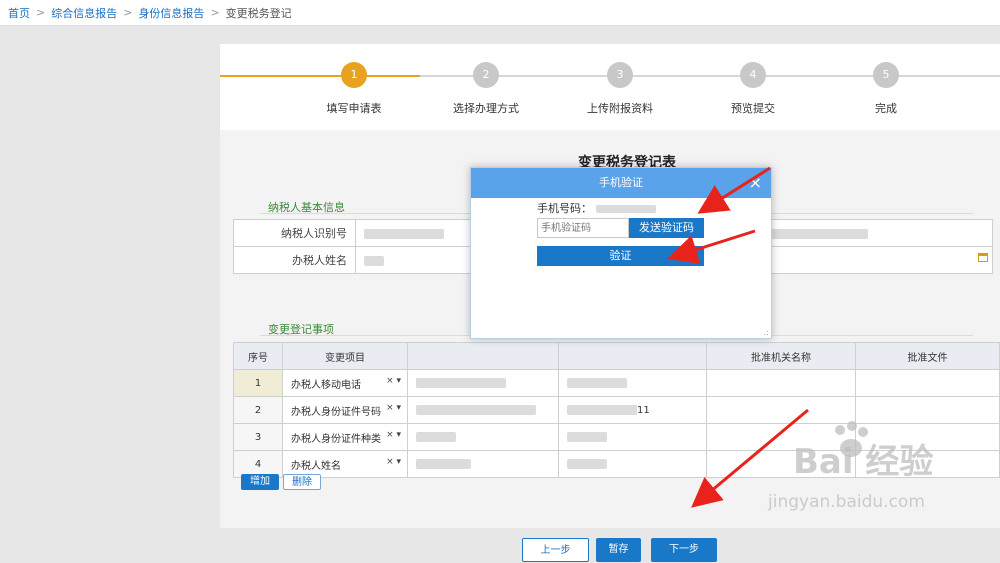 Image resolution: width=1000 pixels, height=563 pixels. Describe the element at coordinates (336, 439) in the screenshot. I see `row-item-label: 办税人身份证件种类` at that location.